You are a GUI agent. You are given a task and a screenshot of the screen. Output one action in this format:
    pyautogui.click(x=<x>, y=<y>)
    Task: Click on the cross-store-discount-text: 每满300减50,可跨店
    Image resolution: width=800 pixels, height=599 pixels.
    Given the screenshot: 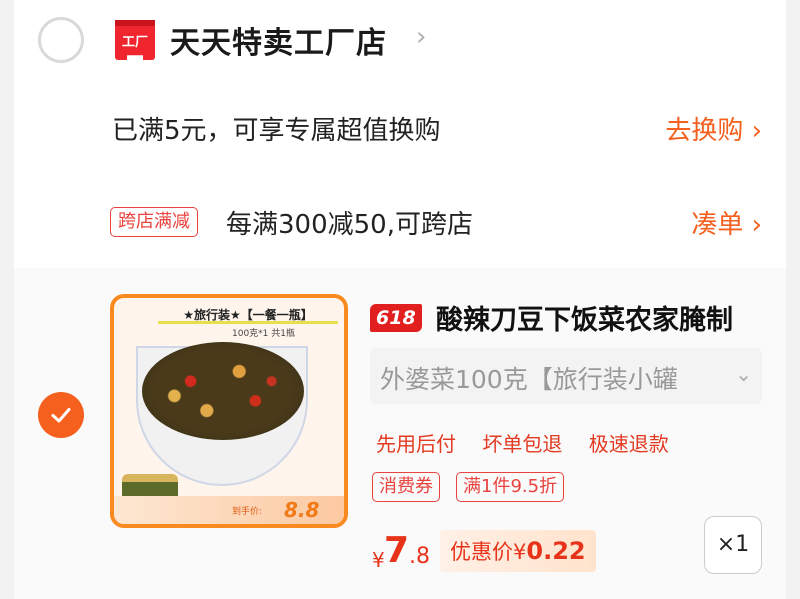 What is the action you would take?
    pyautogui.click(x=349, y=225)
    